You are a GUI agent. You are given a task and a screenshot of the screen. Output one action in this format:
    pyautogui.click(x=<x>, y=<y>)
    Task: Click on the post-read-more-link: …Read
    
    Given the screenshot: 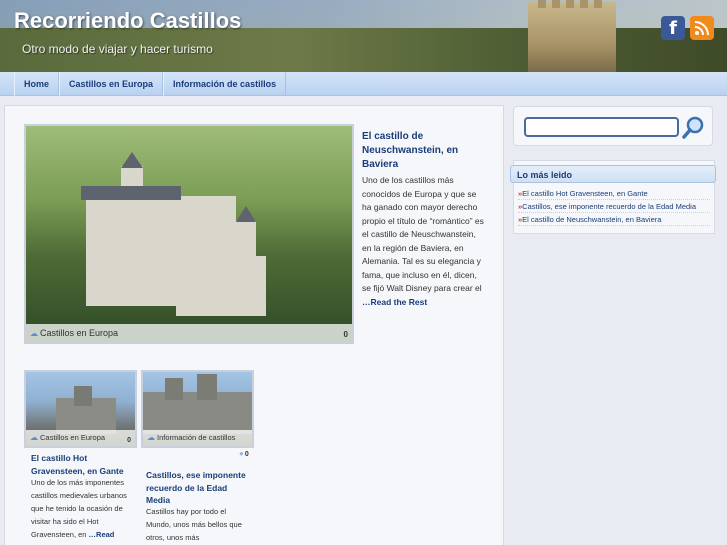 What is the action you would take?
    pyautogui.click(x=102, y=534)
    